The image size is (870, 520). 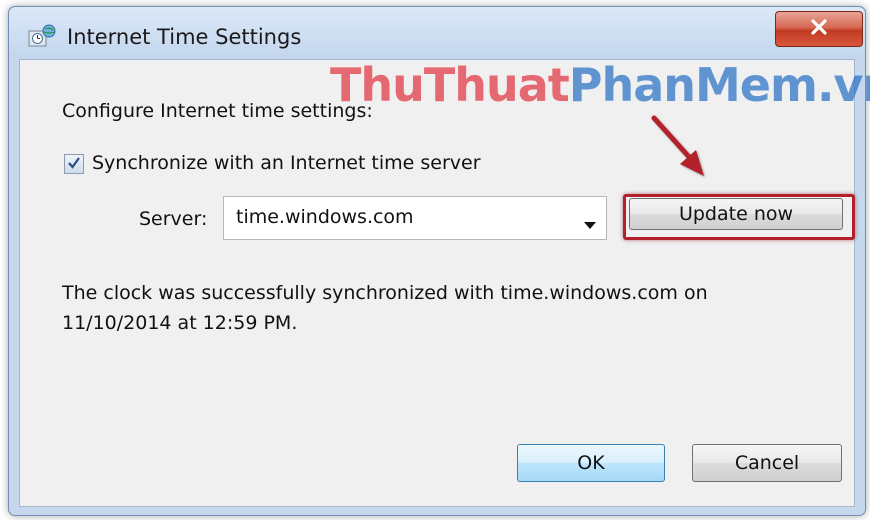 What do you see at coordinates (173, 219) in the screenshot?
I see `server-label: Server:` at bounding box center [173, 219].